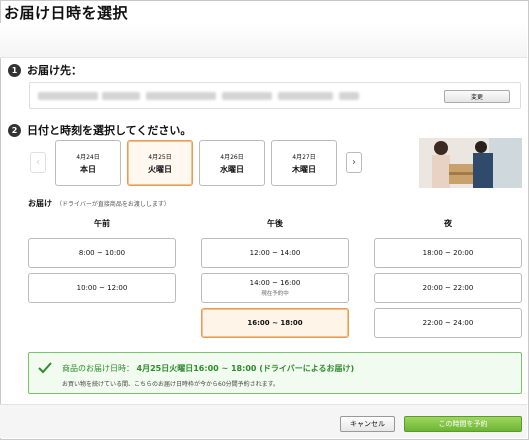  I want to click on slot-time: 18:00 ~ 20:00, so click(448, 253).